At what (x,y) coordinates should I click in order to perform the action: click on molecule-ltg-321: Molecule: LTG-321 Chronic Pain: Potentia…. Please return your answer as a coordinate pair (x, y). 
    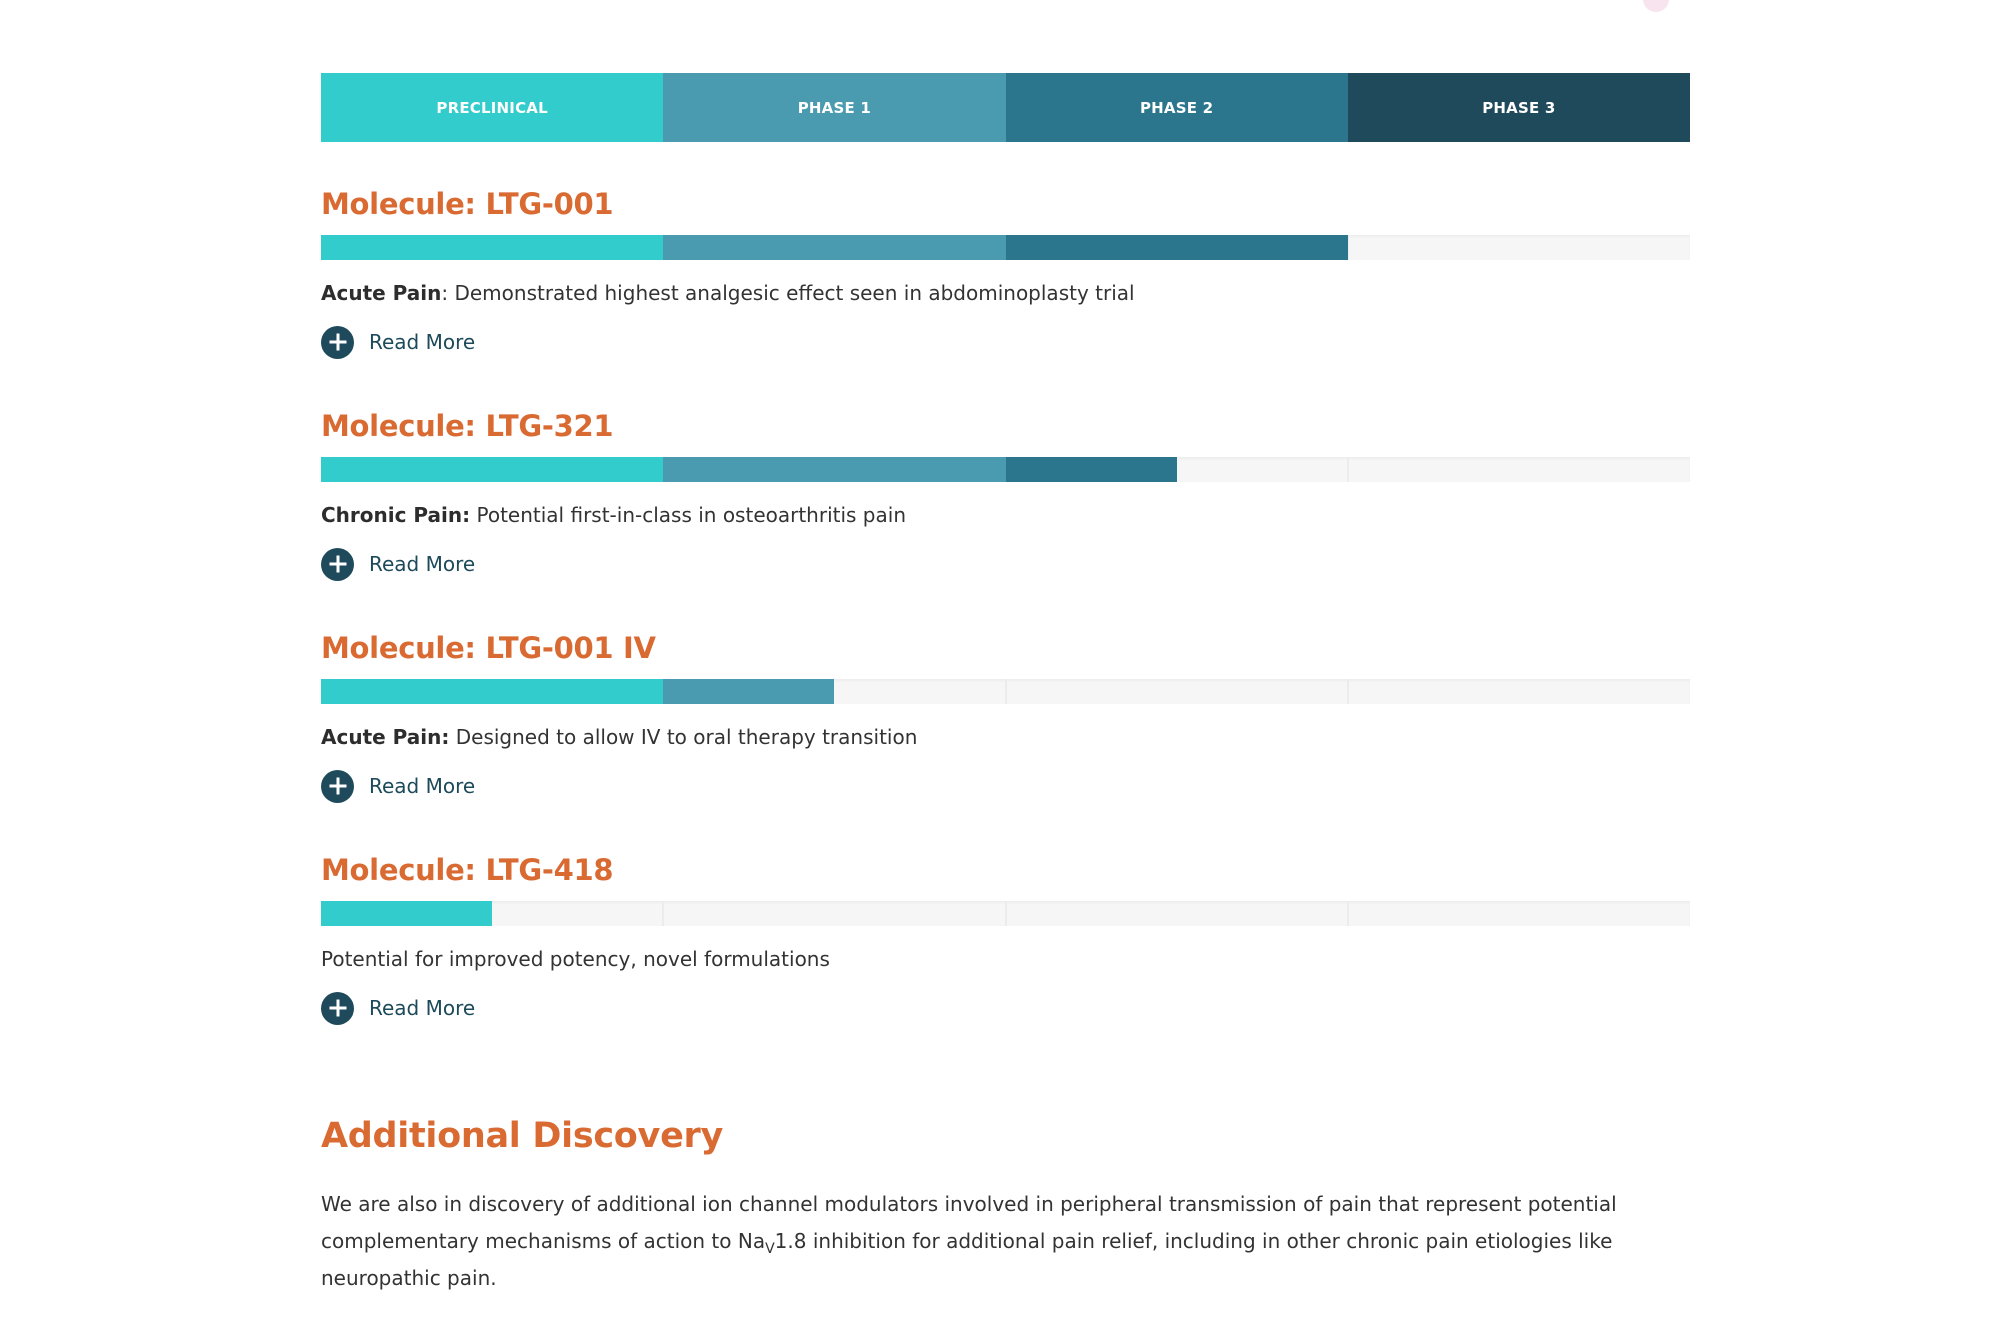
    Looking at the image, I should click on (1005, 475).